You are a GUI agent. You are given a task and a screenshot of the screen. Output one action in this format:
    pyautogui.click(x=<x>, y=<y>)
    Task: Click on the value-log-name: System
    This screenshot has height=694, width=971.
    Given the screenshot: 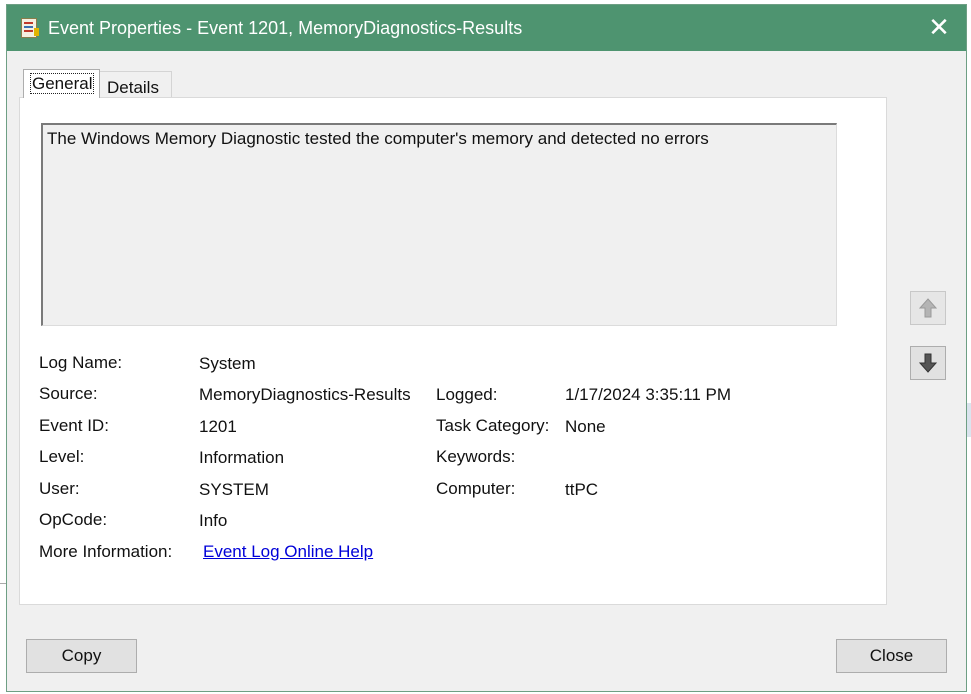 What is the action you would take?
    pyautogui.click(x=227, y=363)
    